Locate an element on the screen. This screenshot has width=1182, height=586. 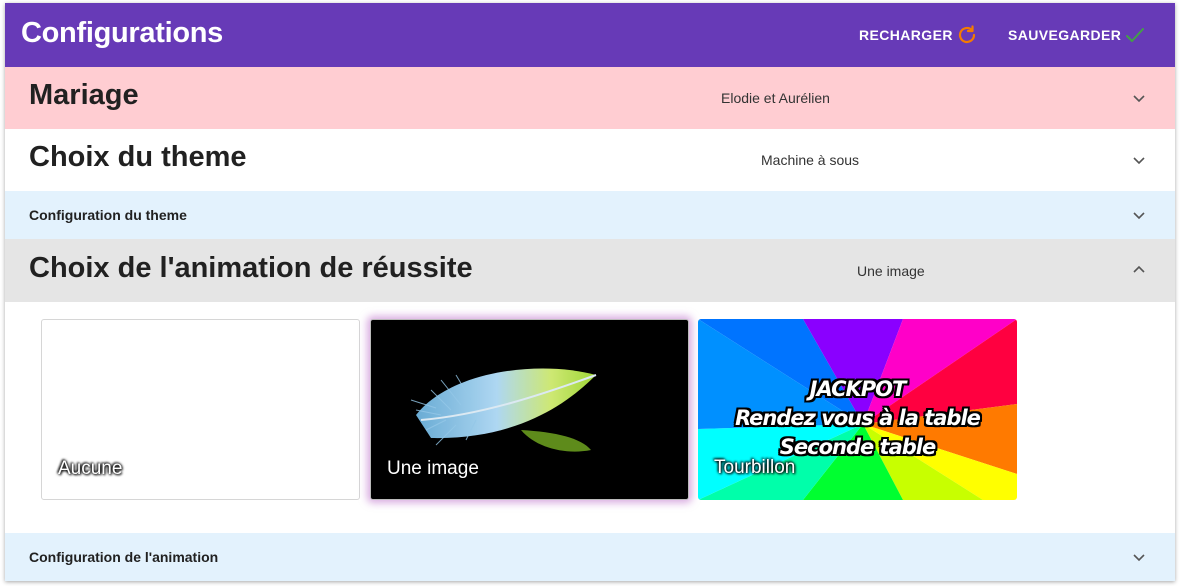
section-title: Choix du theme is located at coordinates (138, 157).